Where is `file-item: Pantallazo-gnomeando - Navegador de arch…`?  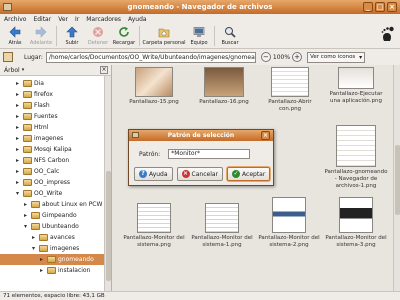 file-item: Pantallazo-gnomeando - Navegador de arch… is located at coordinates (356, 157).